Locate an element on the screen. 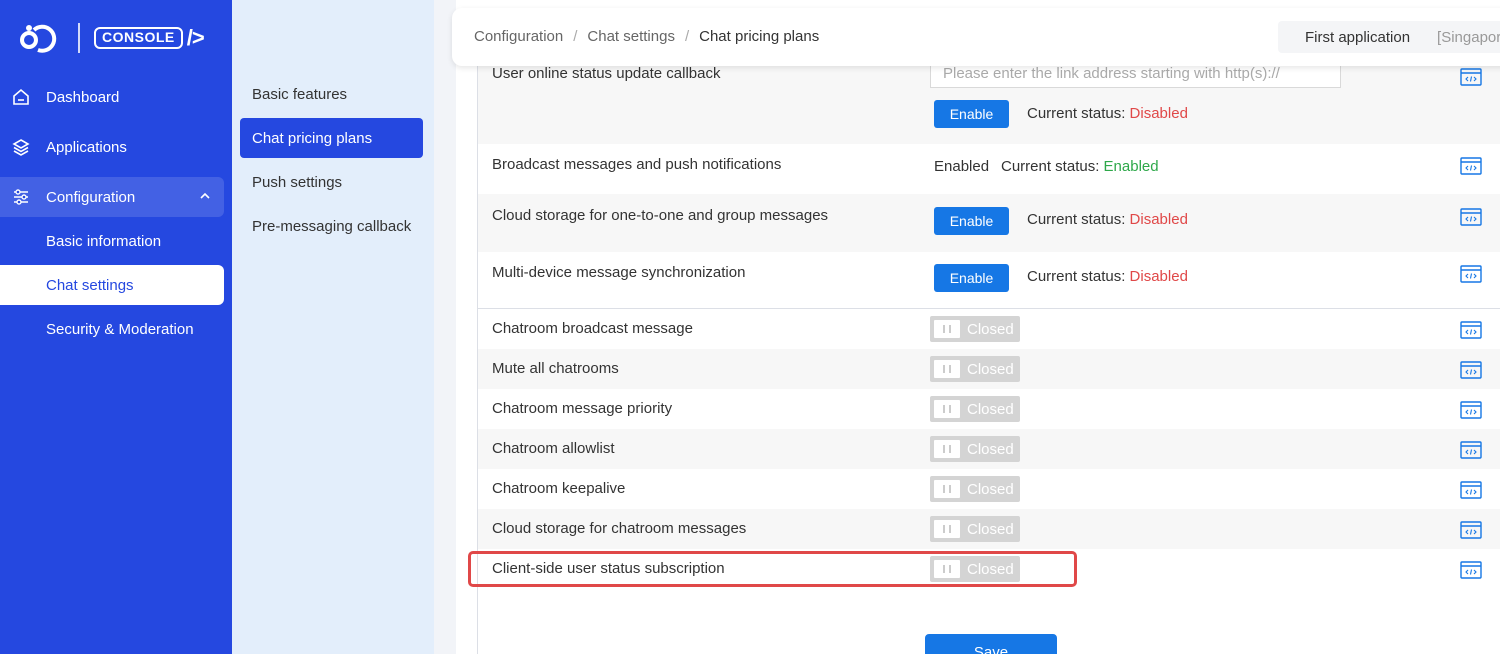  breadcrumb-chat-settings: Chat settings is located at coordinates (631, 36).